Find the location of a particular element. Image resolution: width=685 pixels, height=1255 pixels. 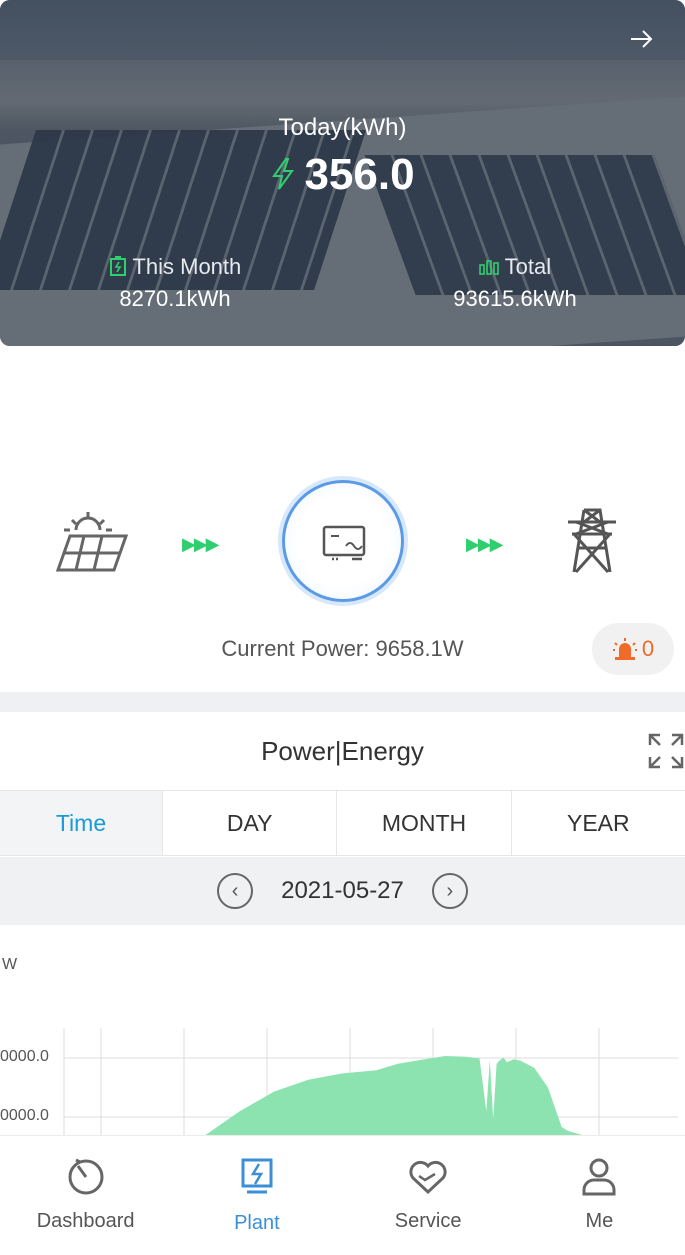

bottom-nav: Dashboard Plant Service Me is located at coordinates (342, 1195).